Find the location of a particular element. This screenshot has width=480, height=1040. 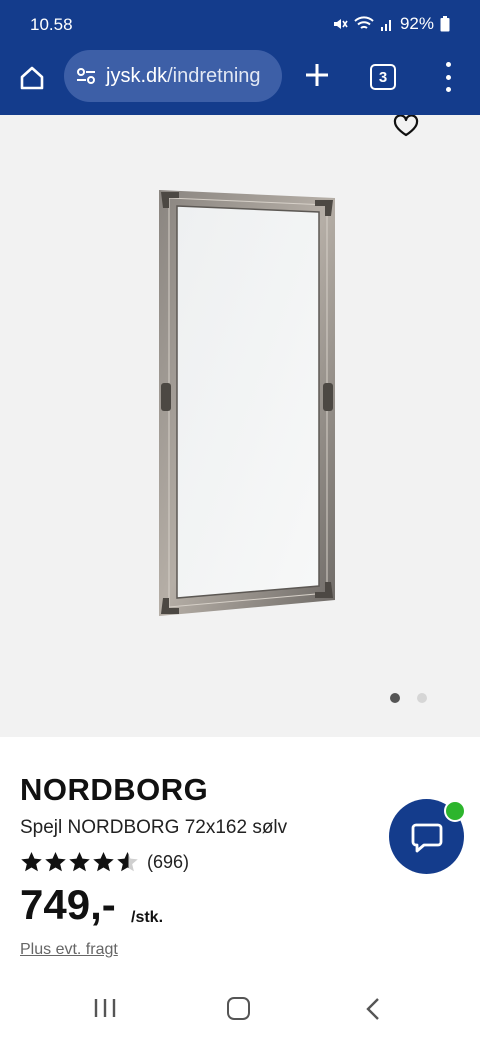

home-icon is located at coordinates (32, 78).